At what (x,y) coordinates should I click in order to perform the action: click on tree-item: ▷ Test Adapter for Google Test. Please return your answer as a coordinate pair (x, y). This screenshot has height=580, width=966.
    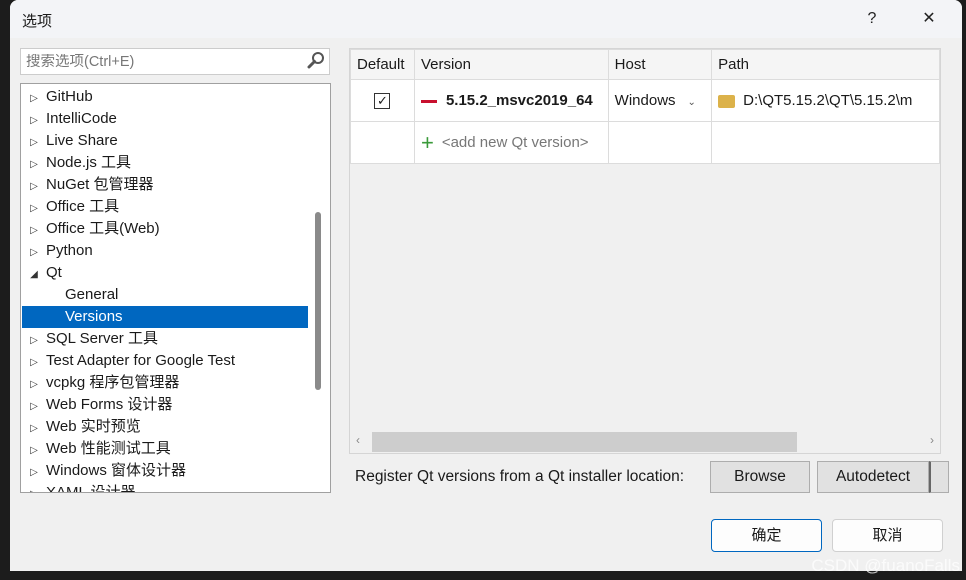
    Looking at the image, I should click on (165, 361).